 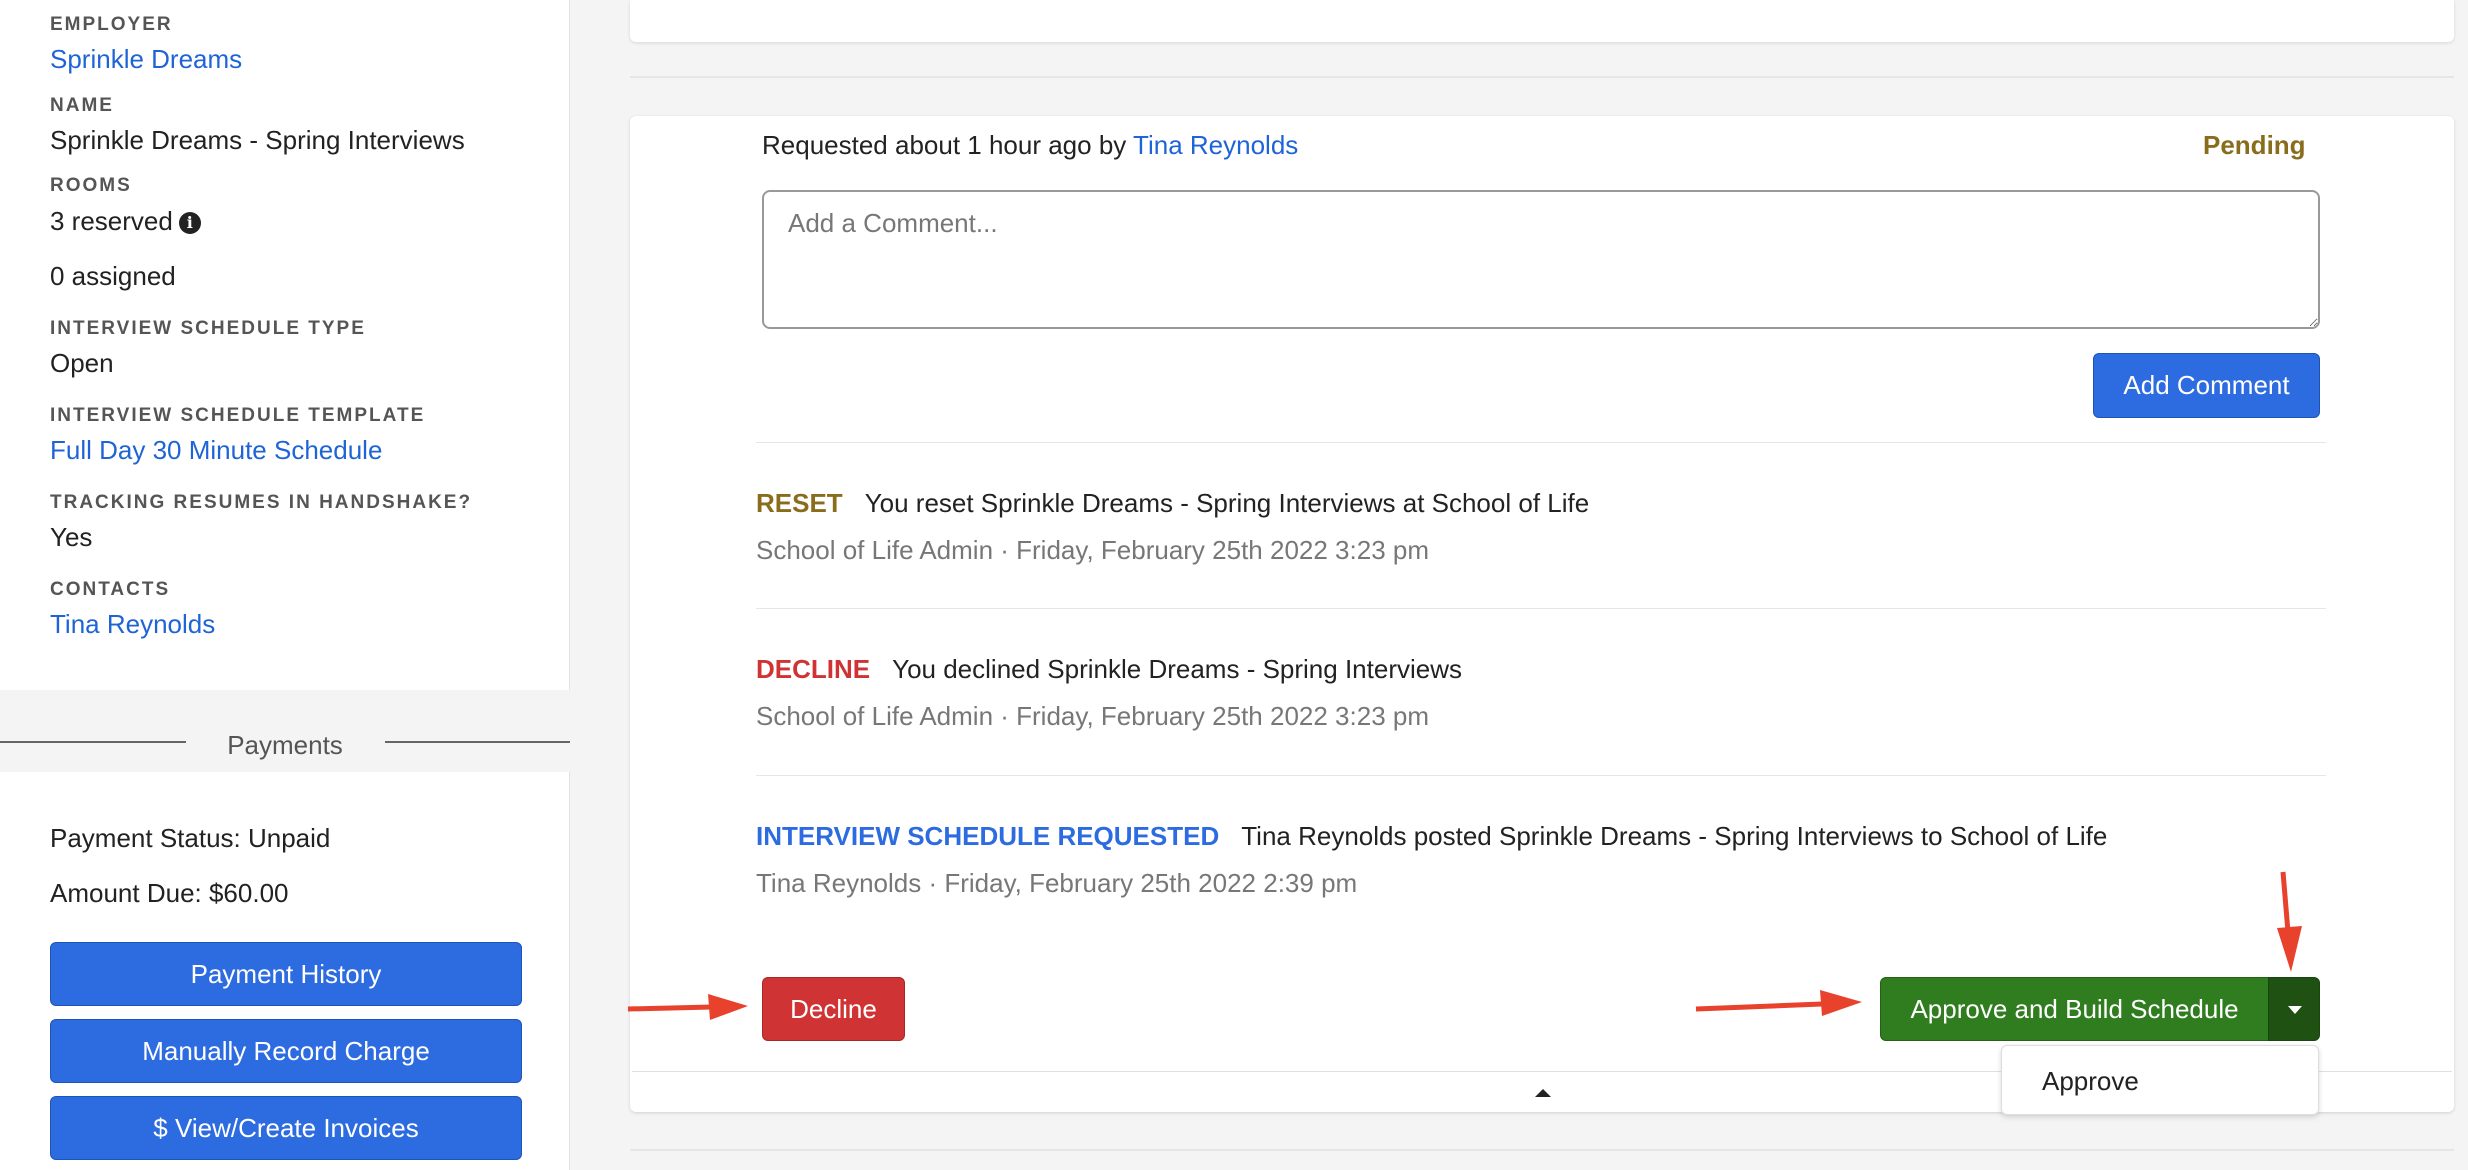 What do you see at coordinates (257, 140) in the screenshot?
I see `name-value: Sprinkle Dreams - Spring Interviews` at bounding box center [257, 140].